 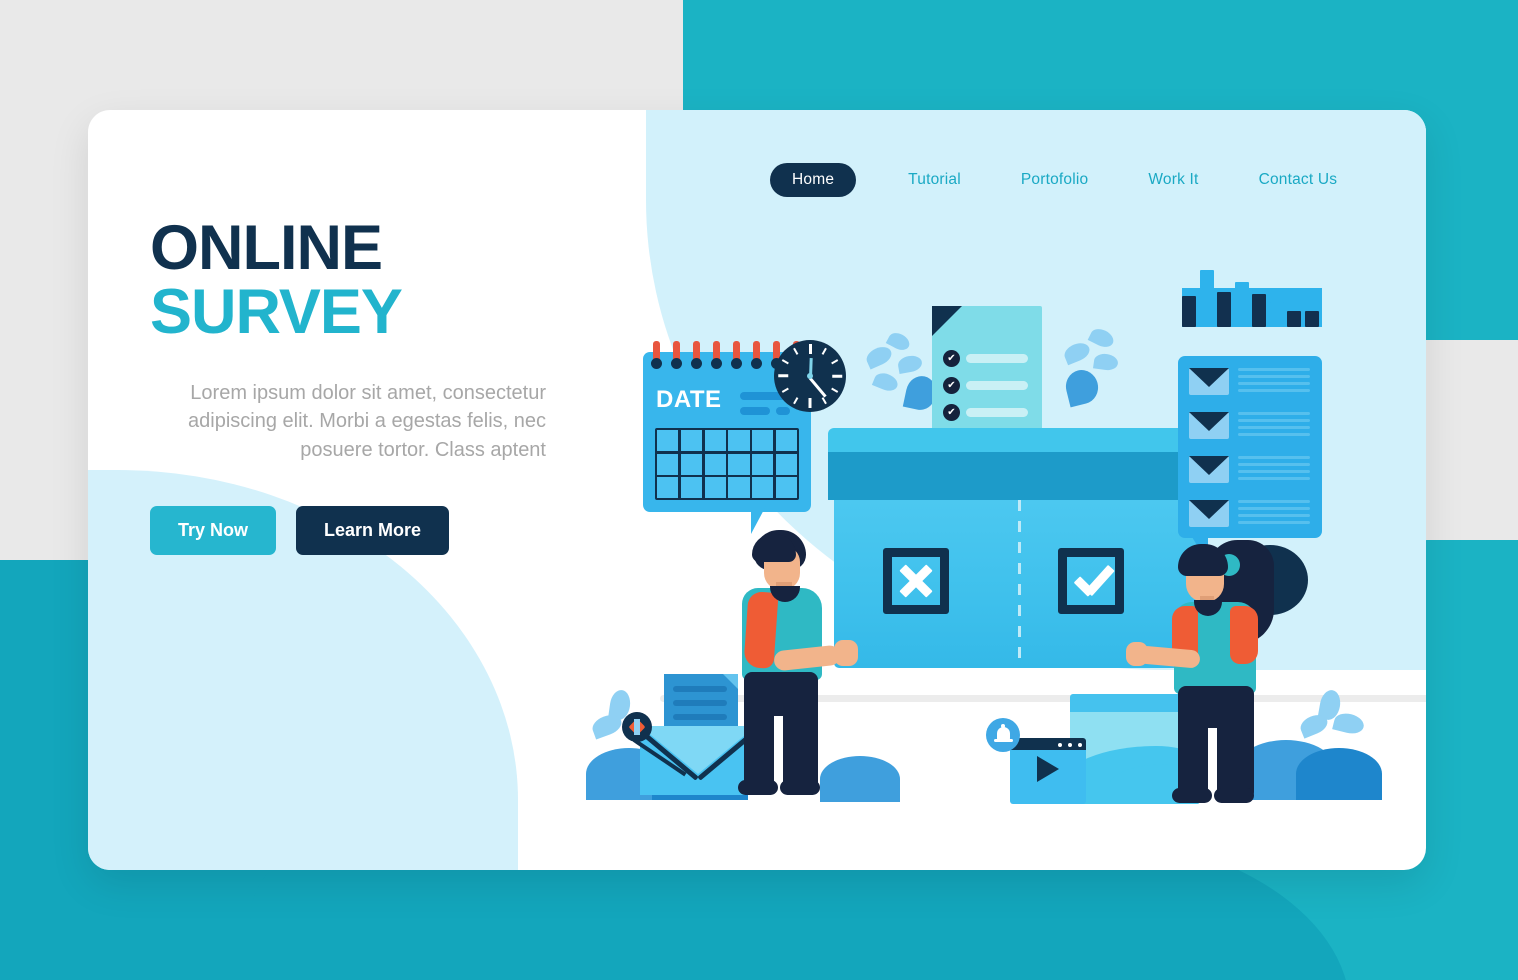 I want to click on player-title-bar, so click(x=1048, y=744).